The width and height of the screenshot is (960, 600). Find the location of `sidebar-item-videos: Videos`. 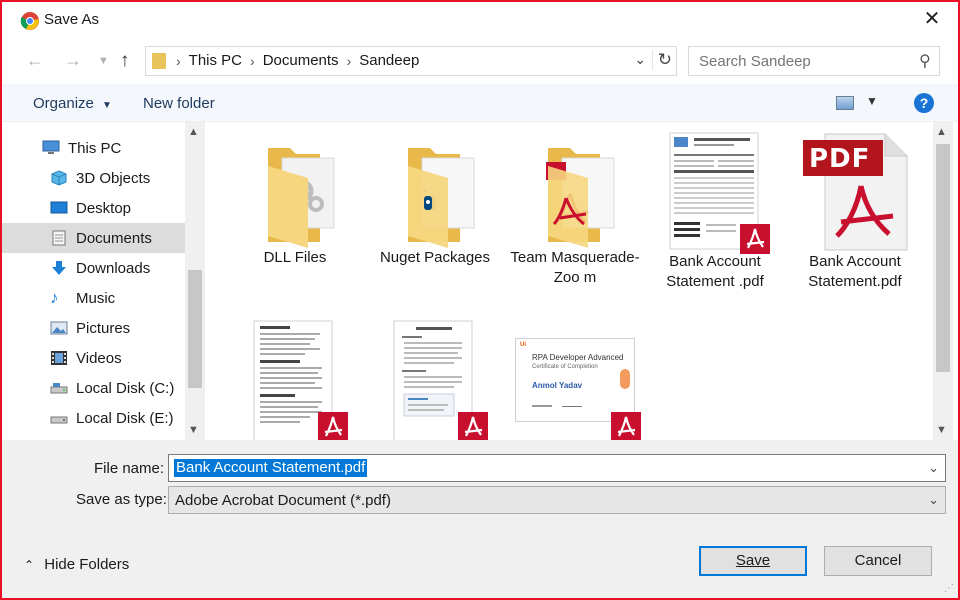

sidebar-item-videos: Videos is located at coordinates (93, 358).